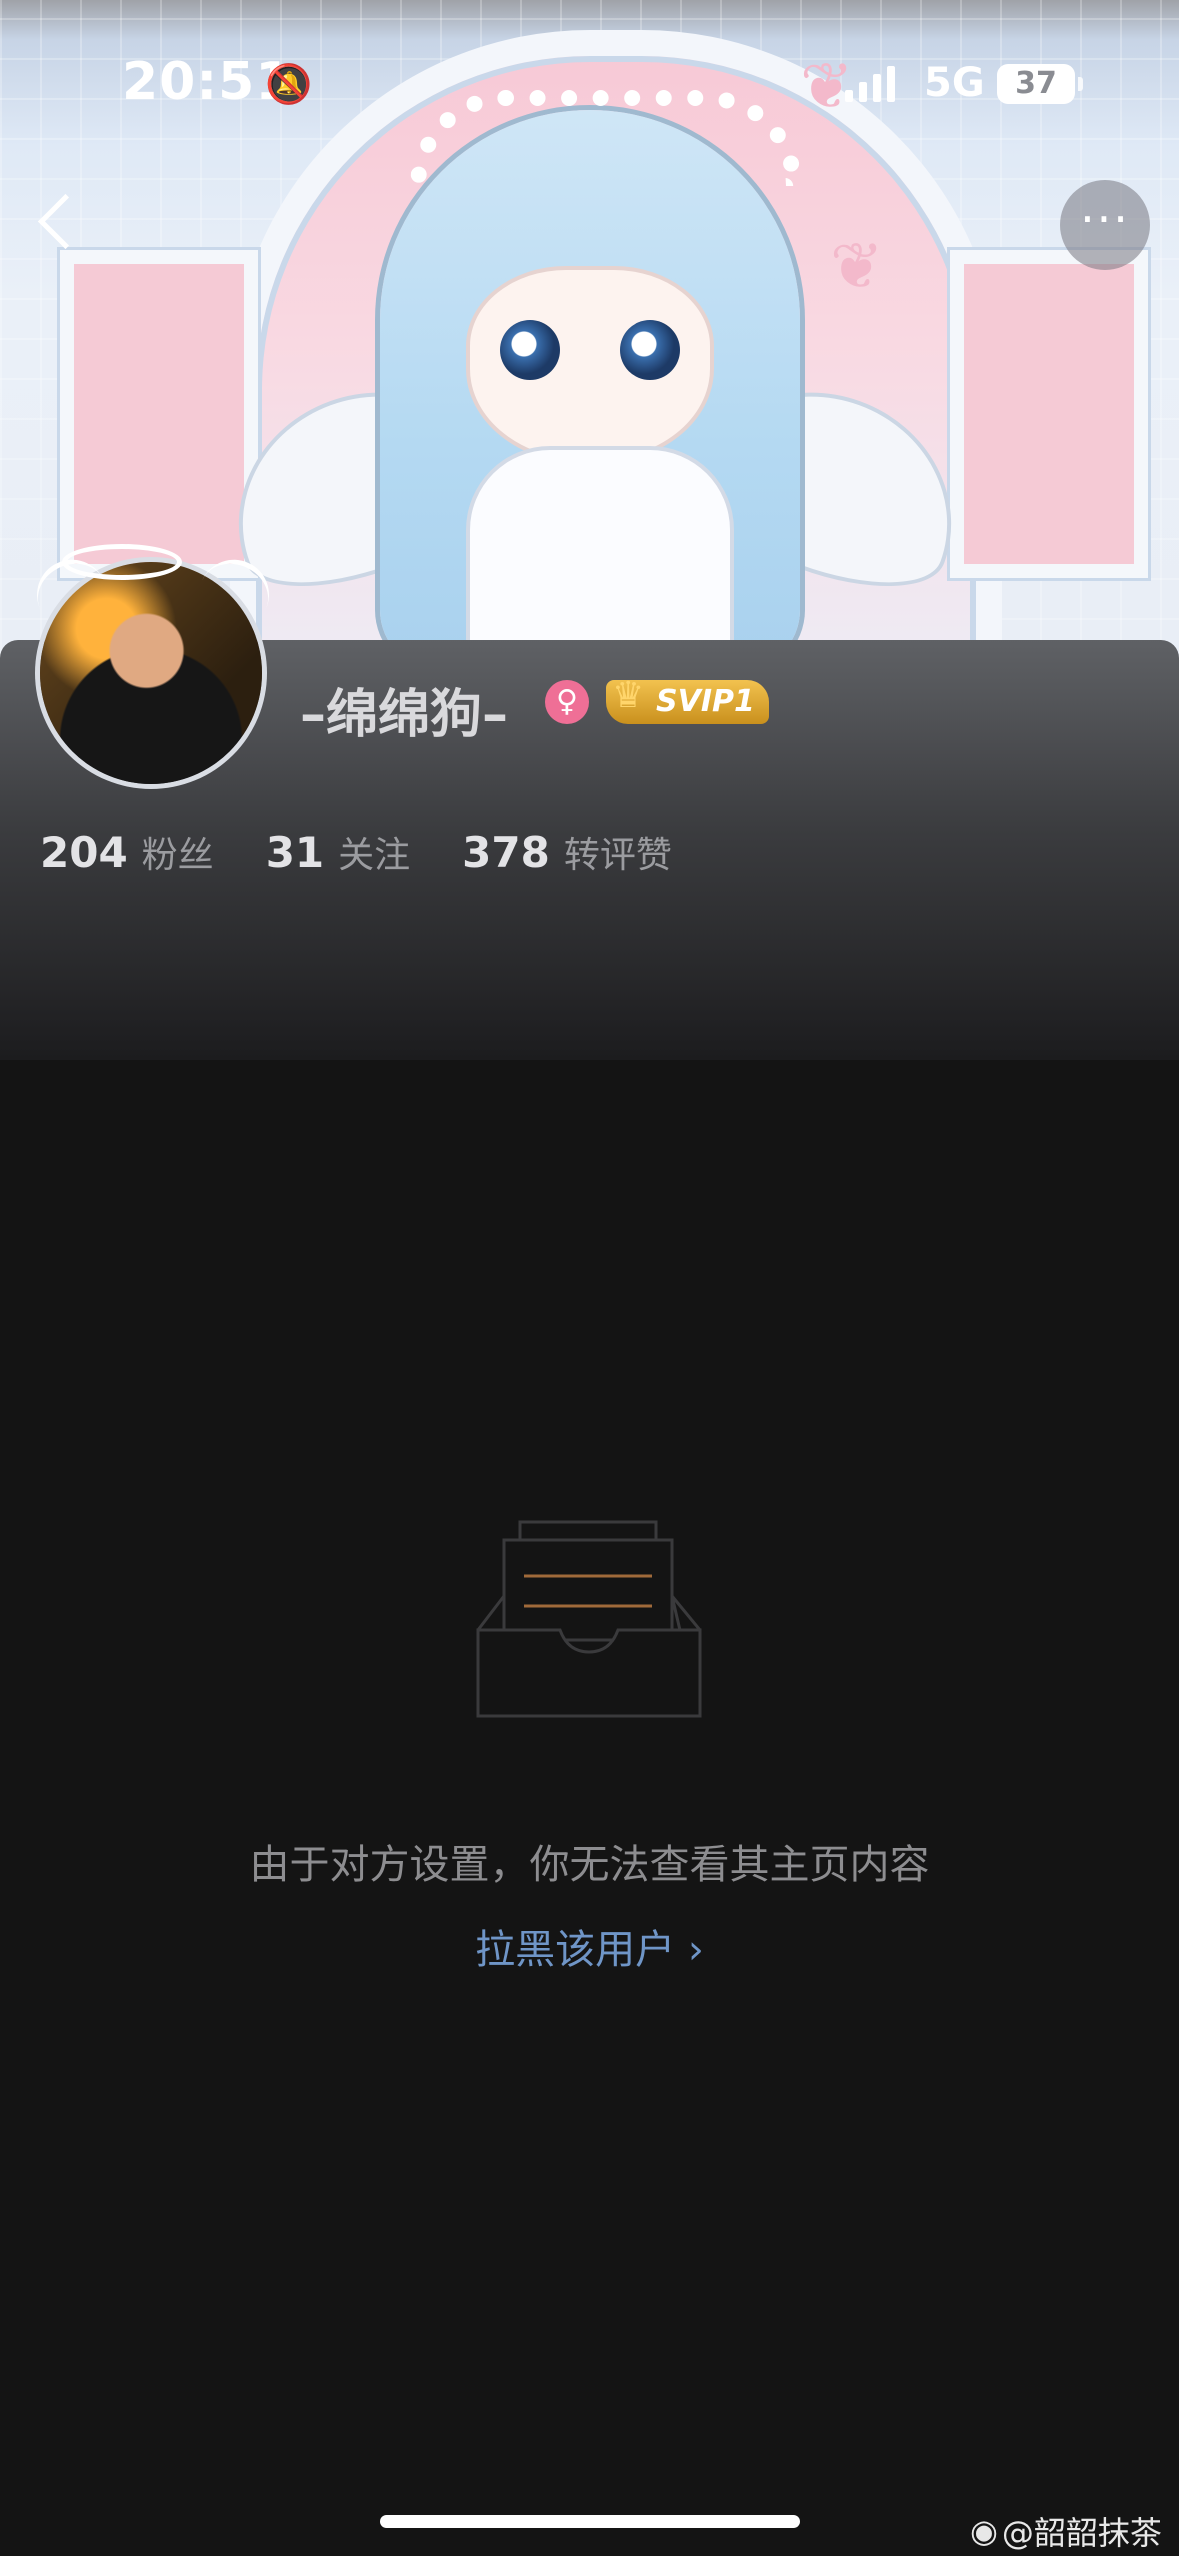 The height and width of the screenshot is (2556, 1179). Describe the element at coordinates (159, 414) in the screenshot. I see `banner-window-left` at that location.